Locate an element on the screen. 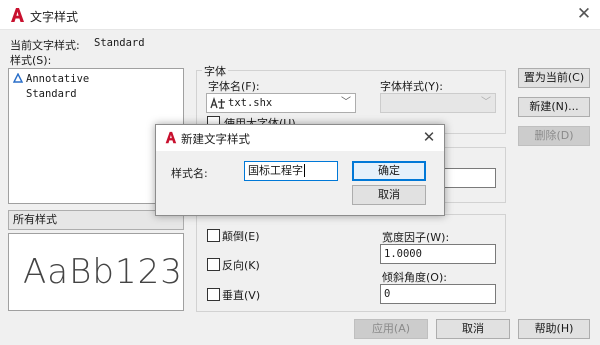  help-button: 帮助(H) is located at coordinates (554, 329).